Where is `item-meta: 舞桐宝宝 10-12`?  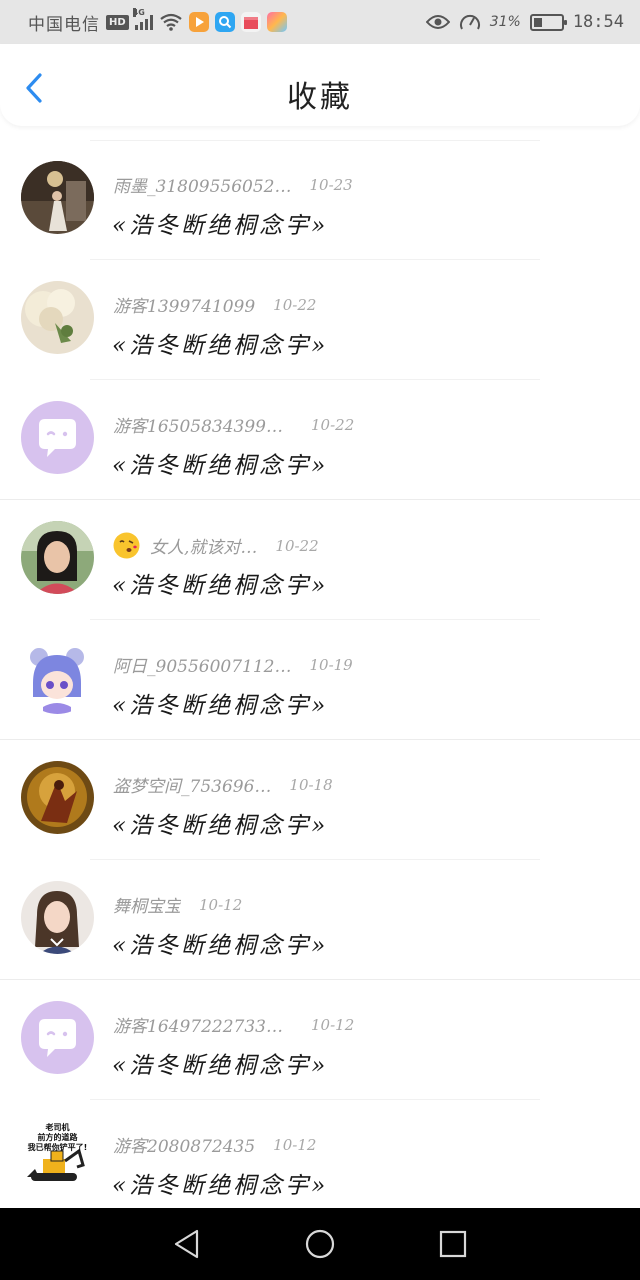
item-meta: 舞桐宝宝 10-12 is located at coordinates (178, 905).